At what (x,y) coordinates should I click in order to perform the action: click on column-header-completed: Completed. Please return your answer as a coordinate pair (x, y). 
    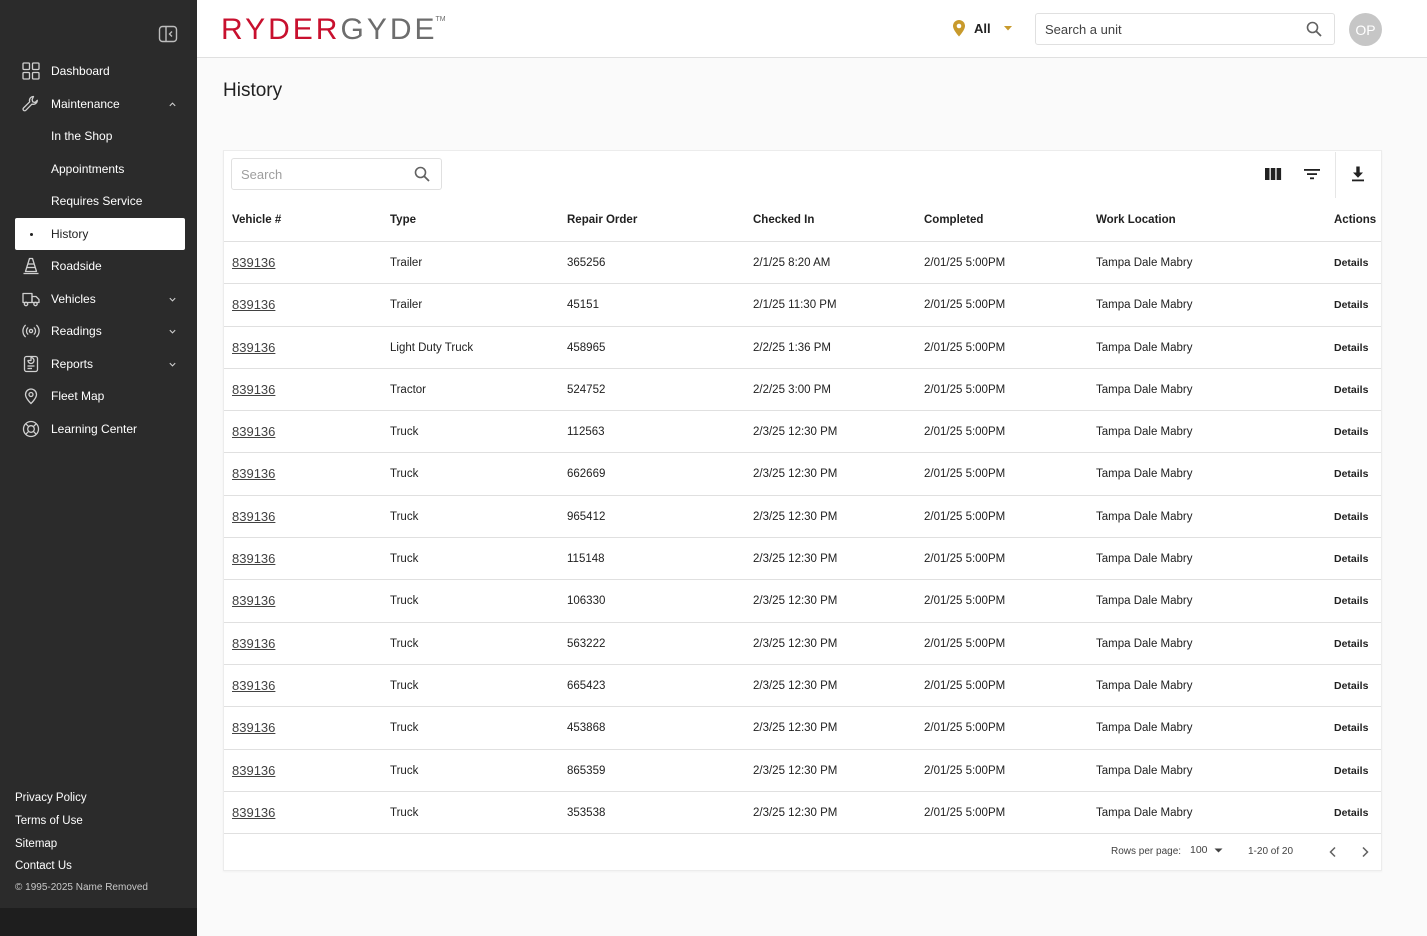
    Looking at the image, I should click on (953, 220).